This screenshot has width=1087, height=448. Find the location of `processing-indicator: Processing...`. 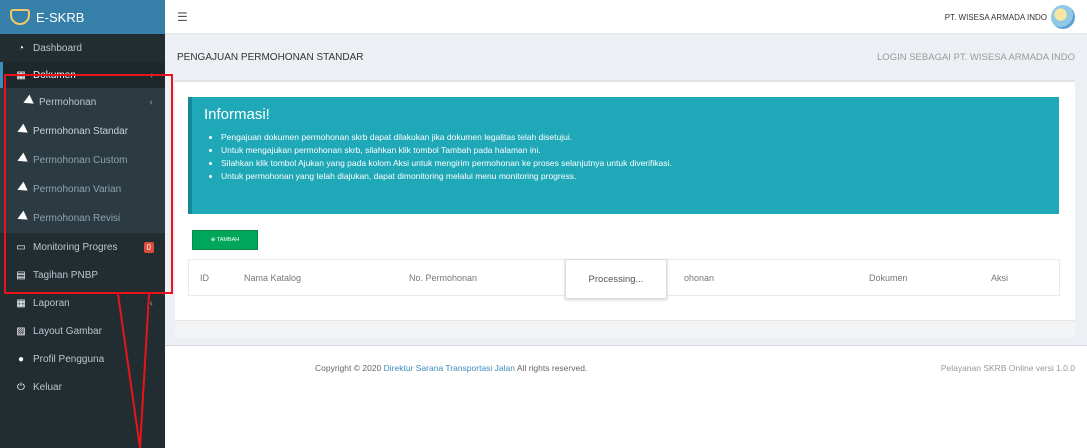

processing-indicator: Processing... is located at coordinates (616, 279).